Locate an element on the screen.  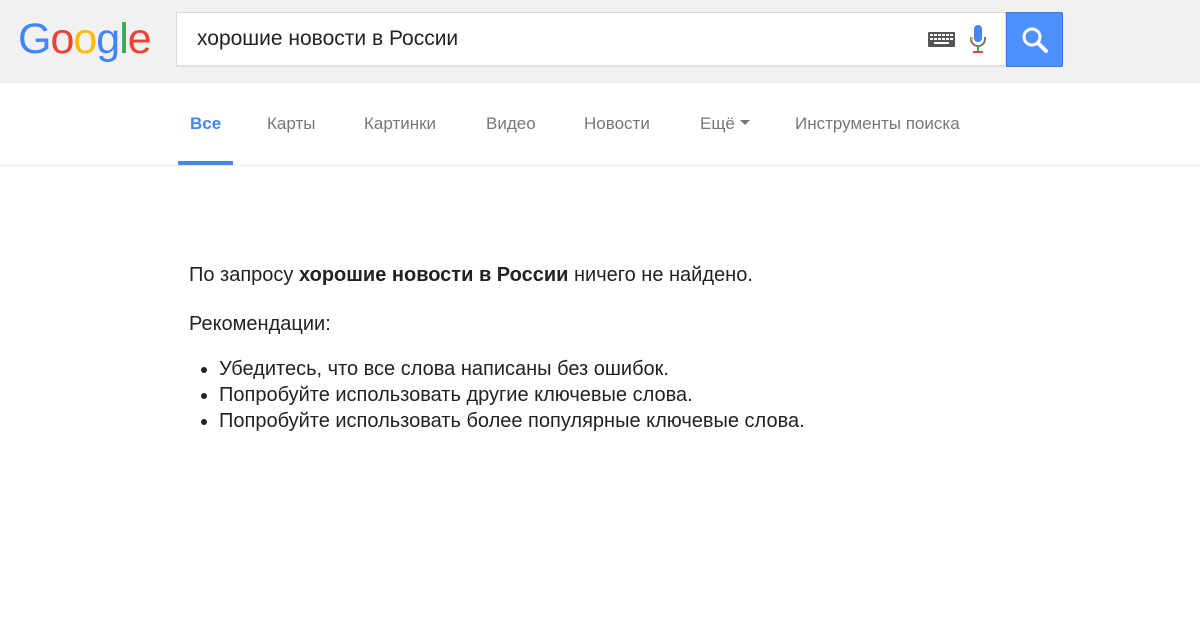
no-results-prefix: По запросу is located at coordinates (244, 275).